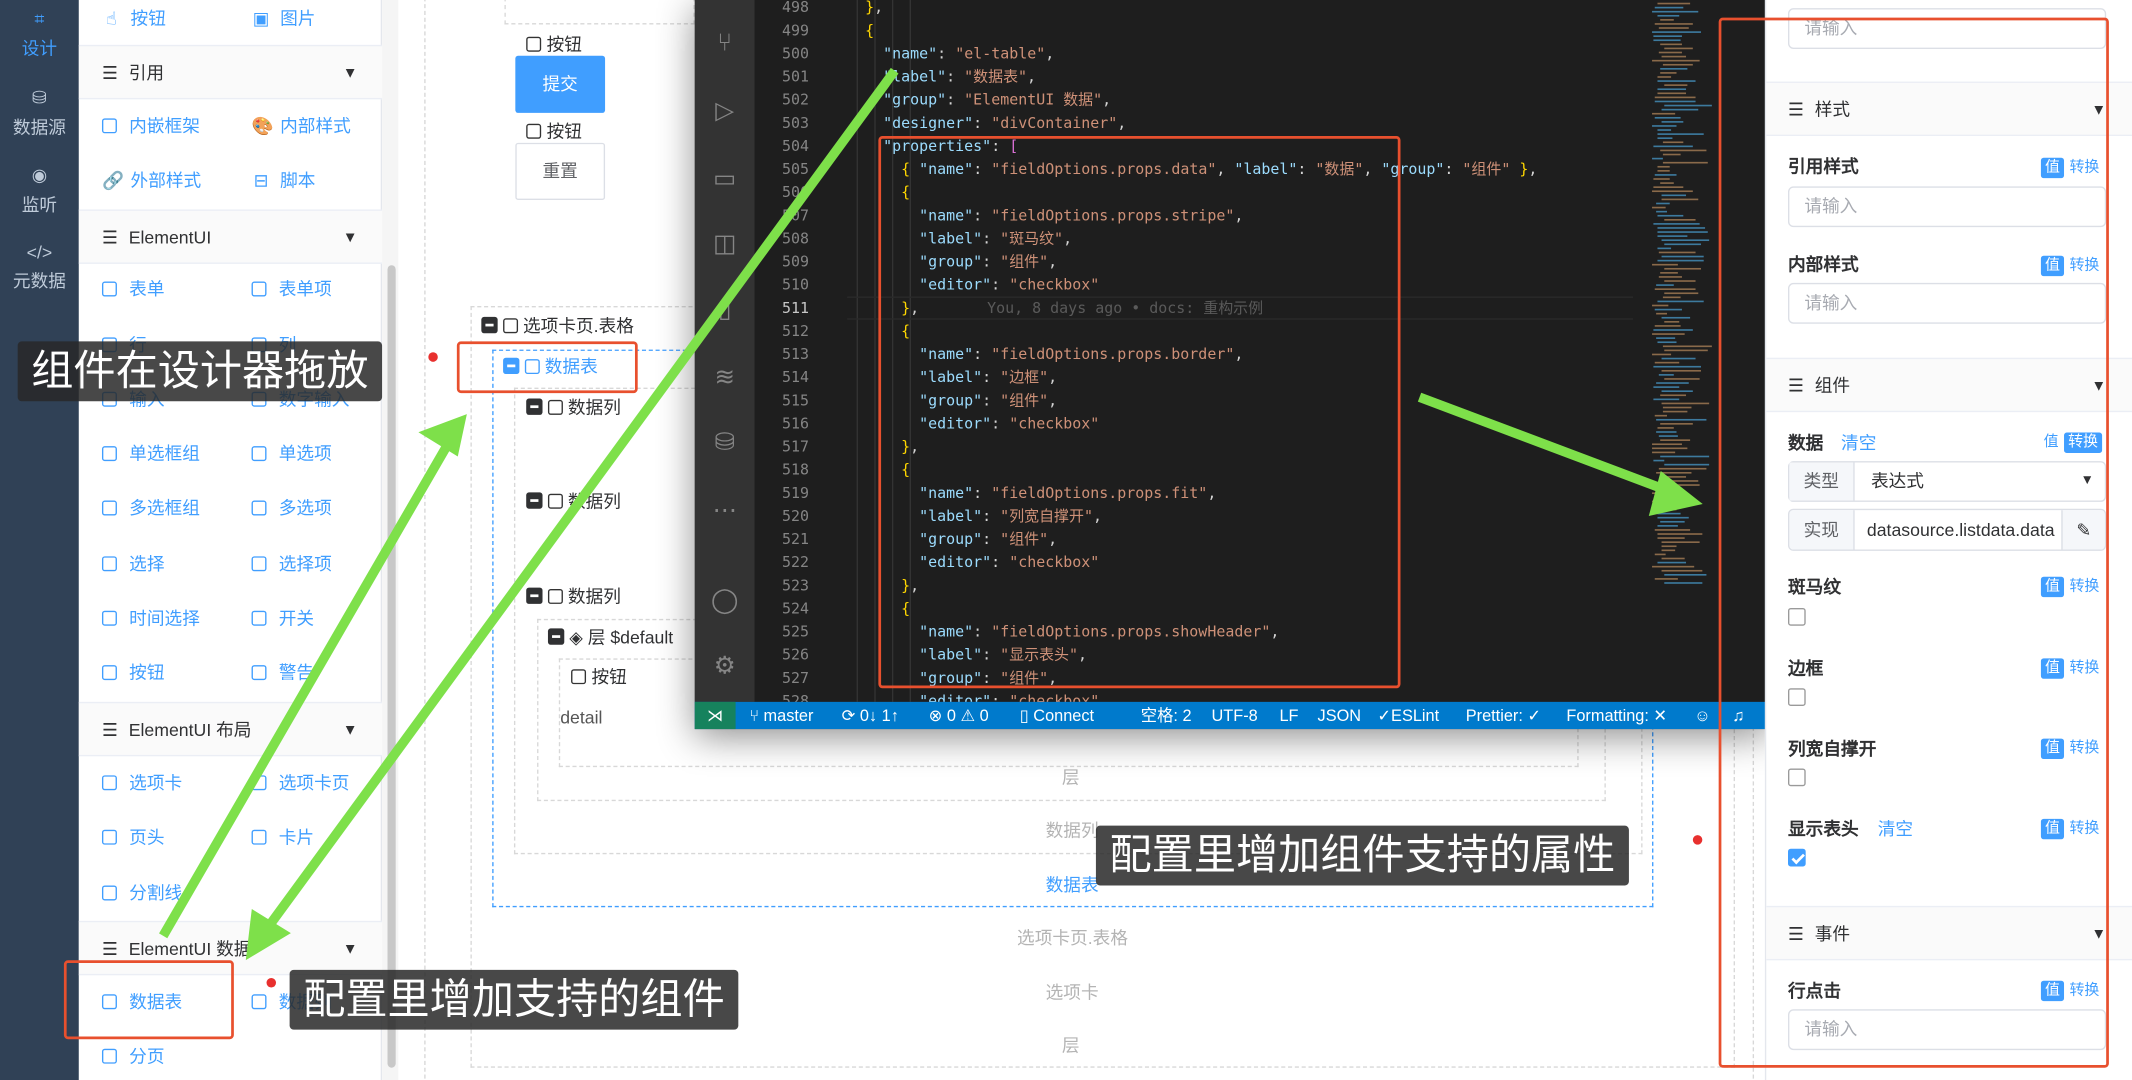  I want to click on annotation-add-component: 配置里增加支持的组件, so click(514, 999).